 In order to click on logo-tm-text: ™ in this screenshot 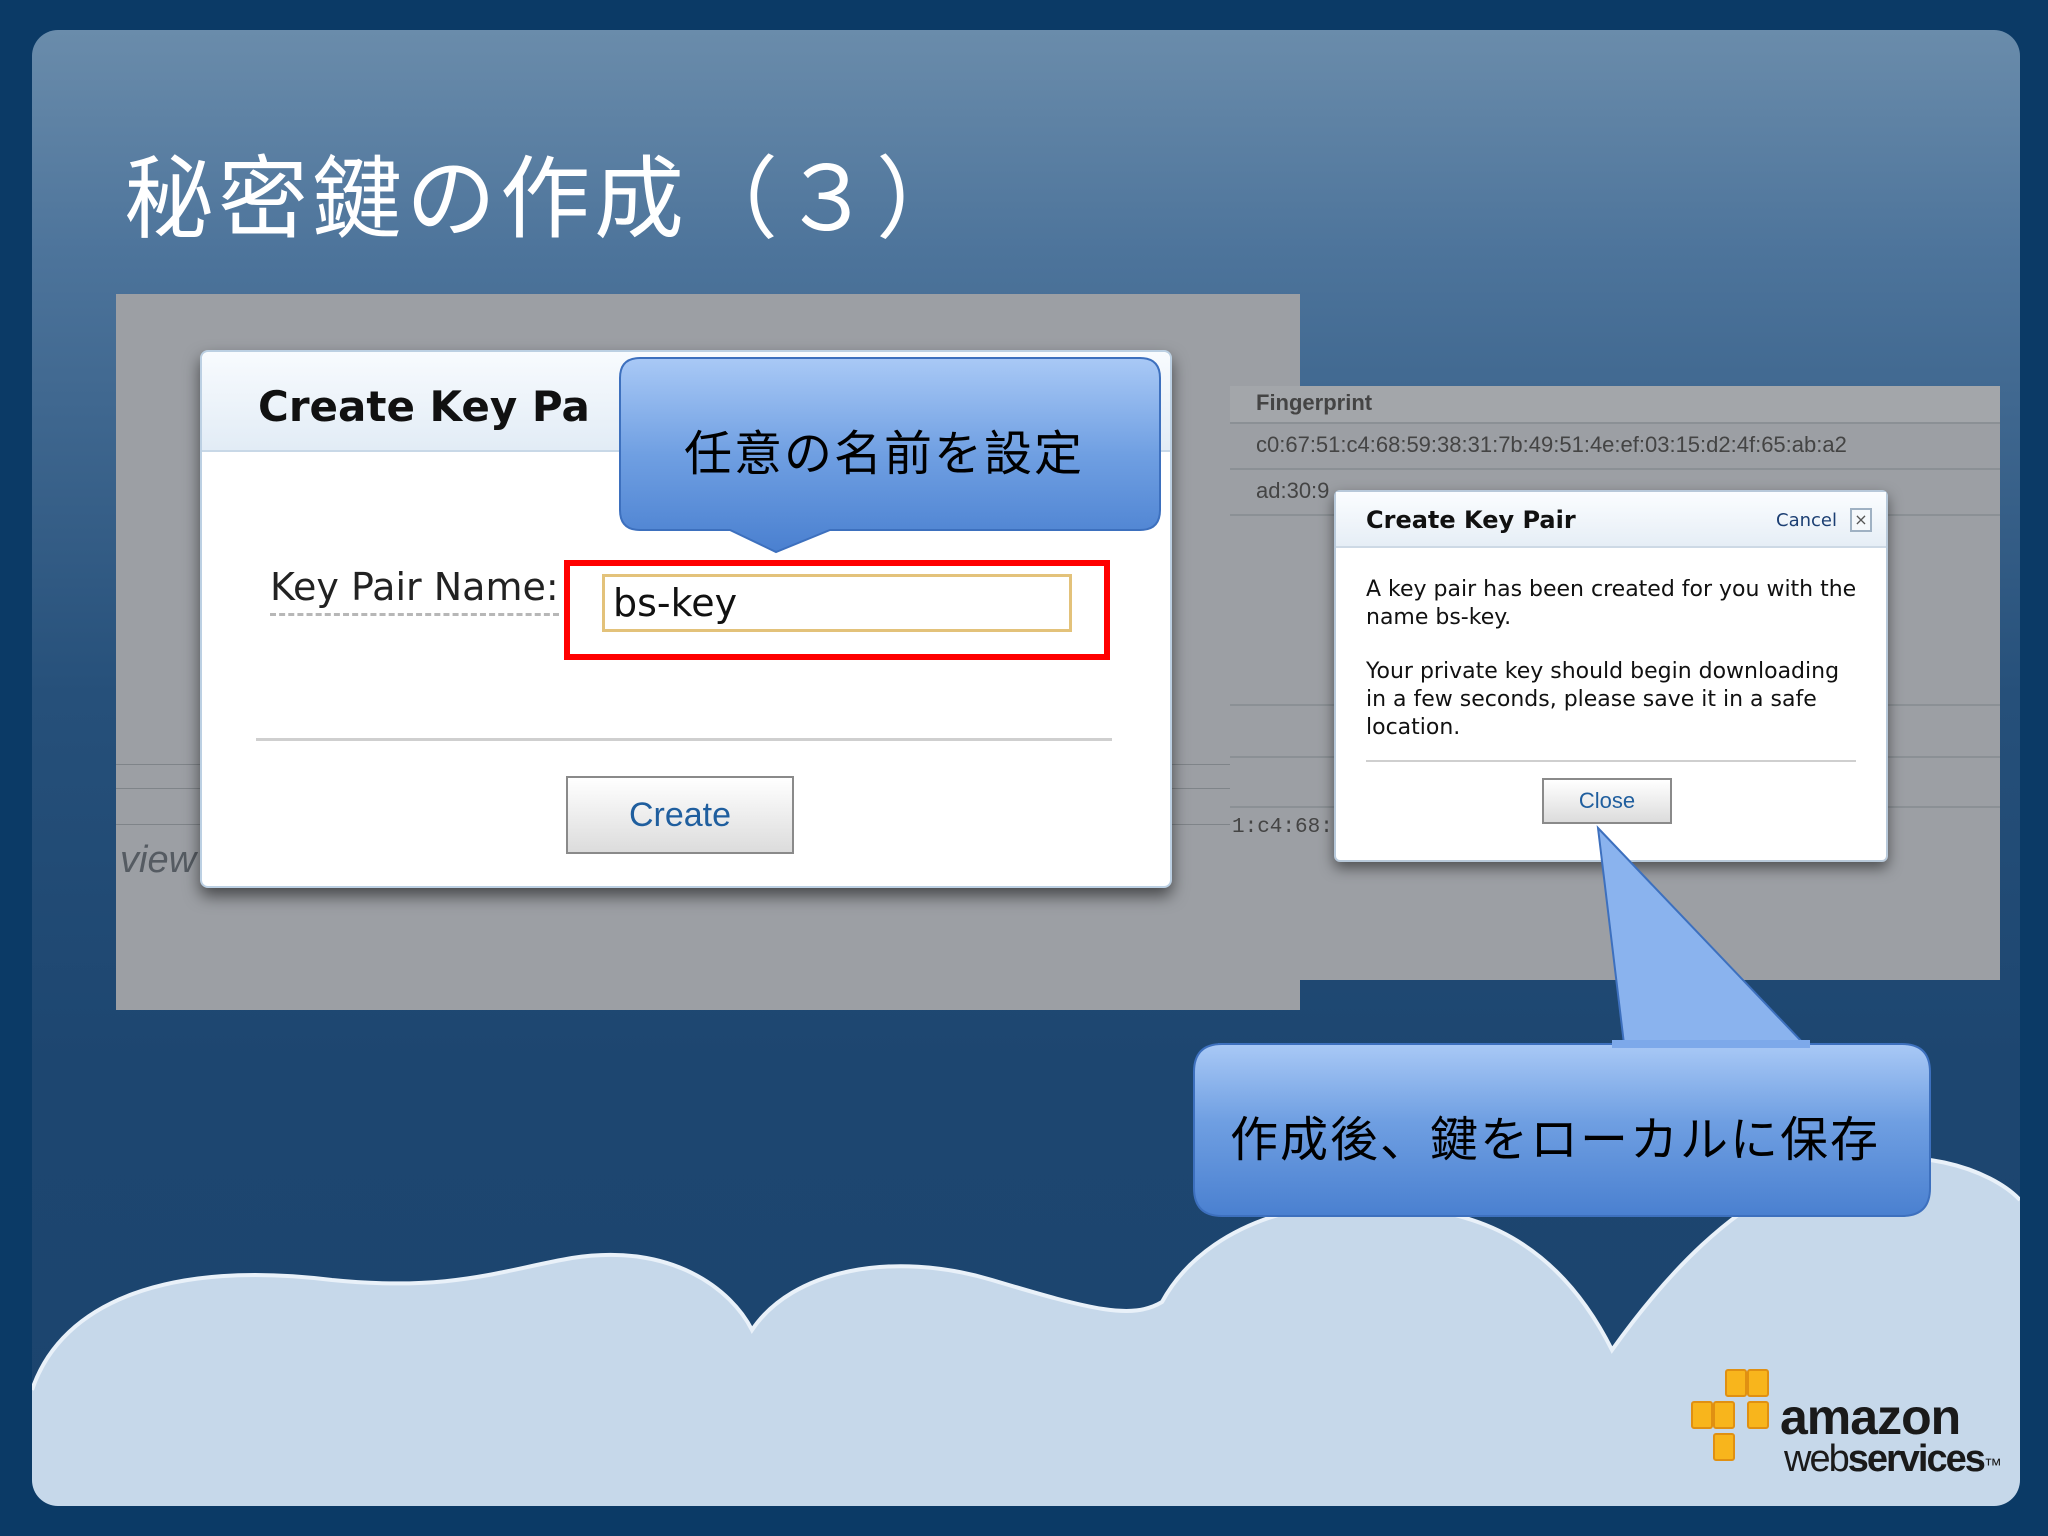, I will do `click(1992, 1465)`.